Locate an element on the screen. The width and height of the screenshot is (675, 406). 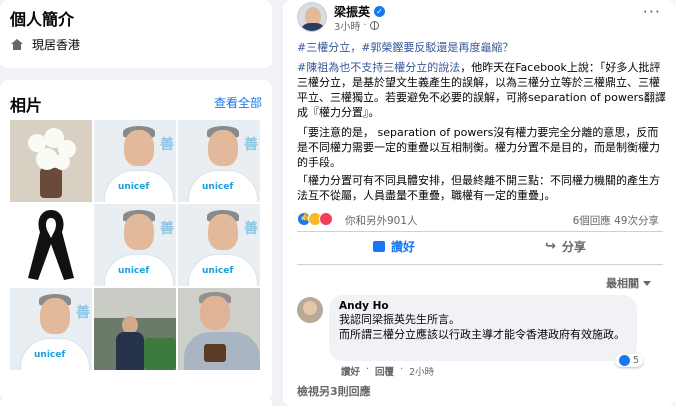
author-avatar is located at coordinates (312, 17).